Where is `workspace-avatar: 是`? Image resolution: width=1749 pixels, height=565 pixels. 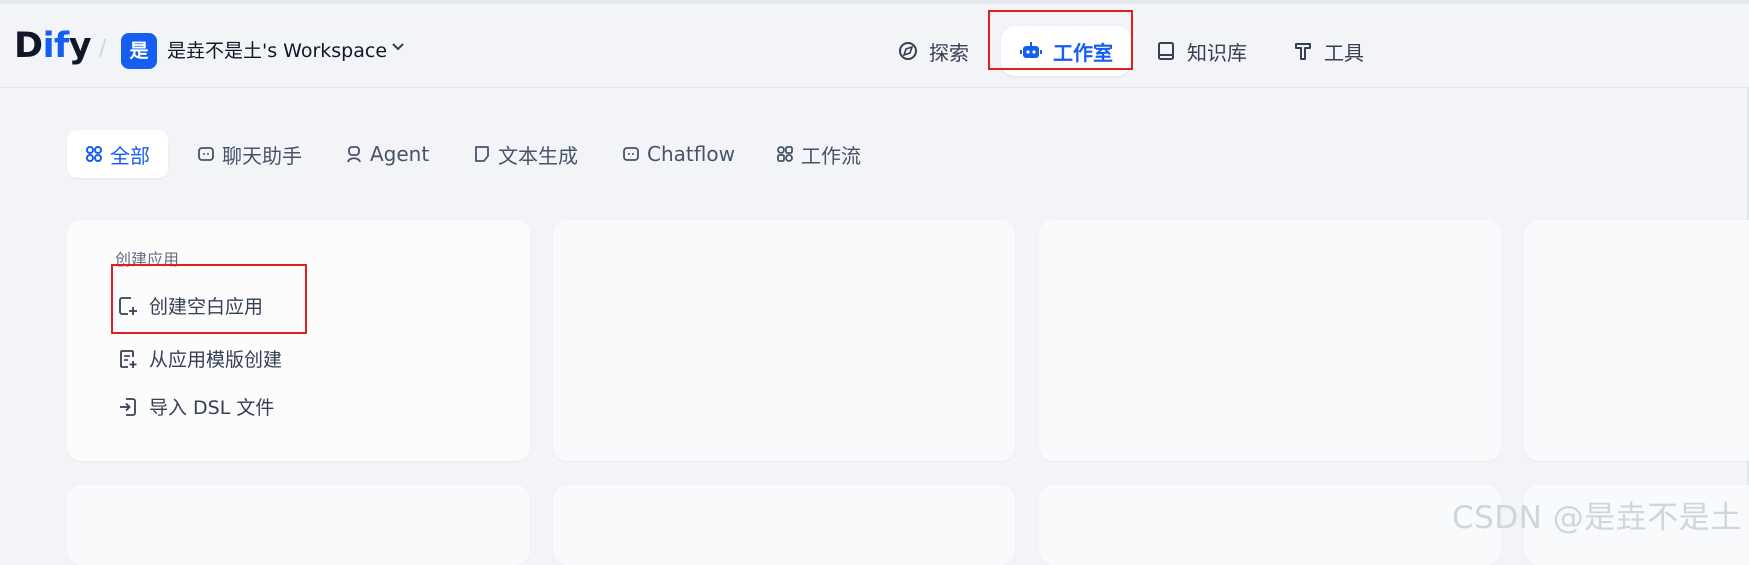
workspace-avatar: 是 is located at coordinates (139, 51).